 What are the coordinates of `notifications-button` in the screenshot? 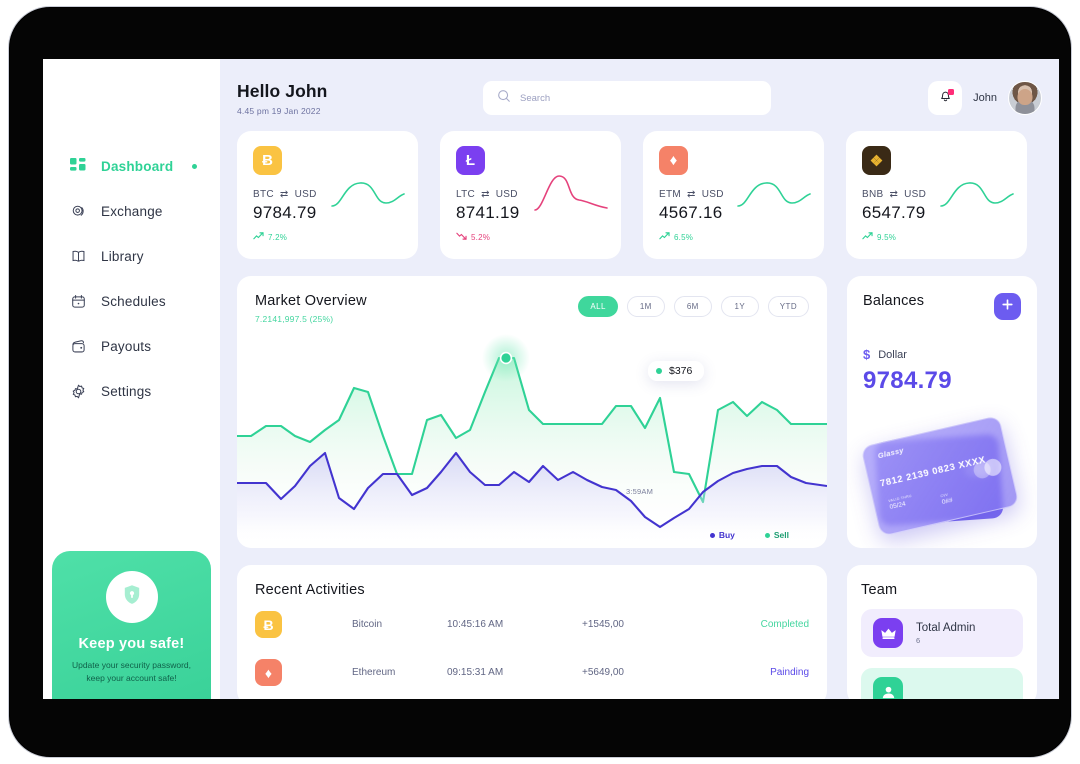 It's located at (945, 98).